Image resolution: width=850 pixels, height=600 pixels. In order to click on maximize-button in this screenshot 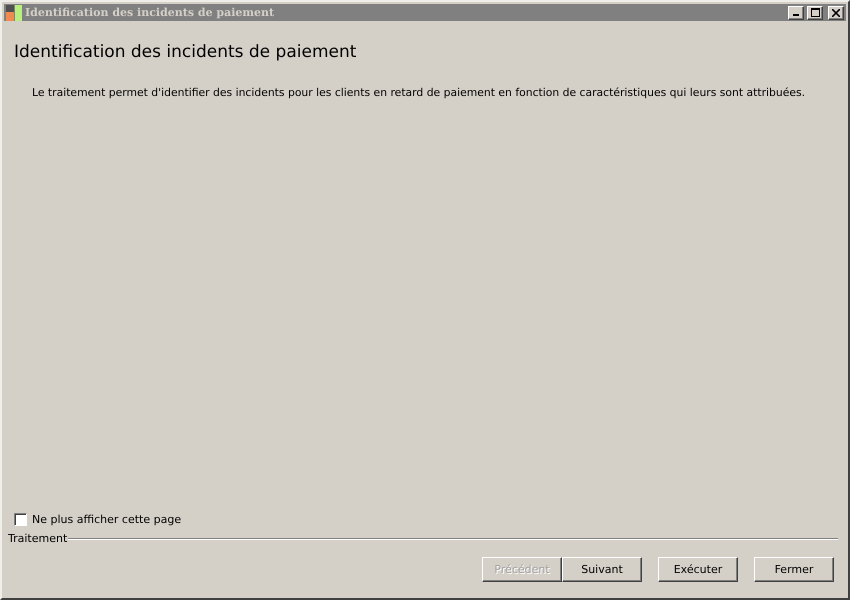, I will do `click(815, 13)`.